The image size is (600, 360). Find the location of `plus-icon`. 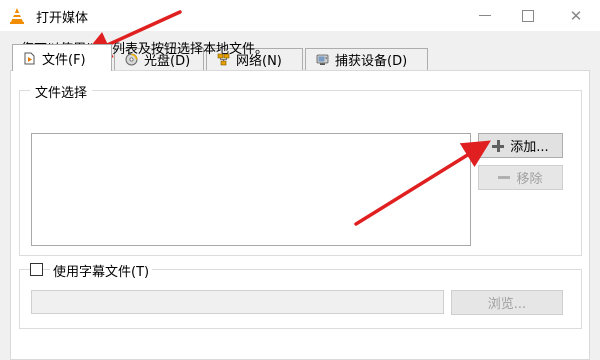

plus-icon is located at coordinates (498, 145).